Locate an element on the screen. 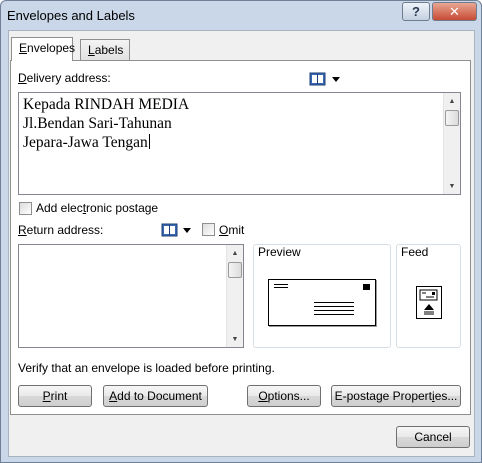  help-icon: ? is located at coordinates (416, 11).